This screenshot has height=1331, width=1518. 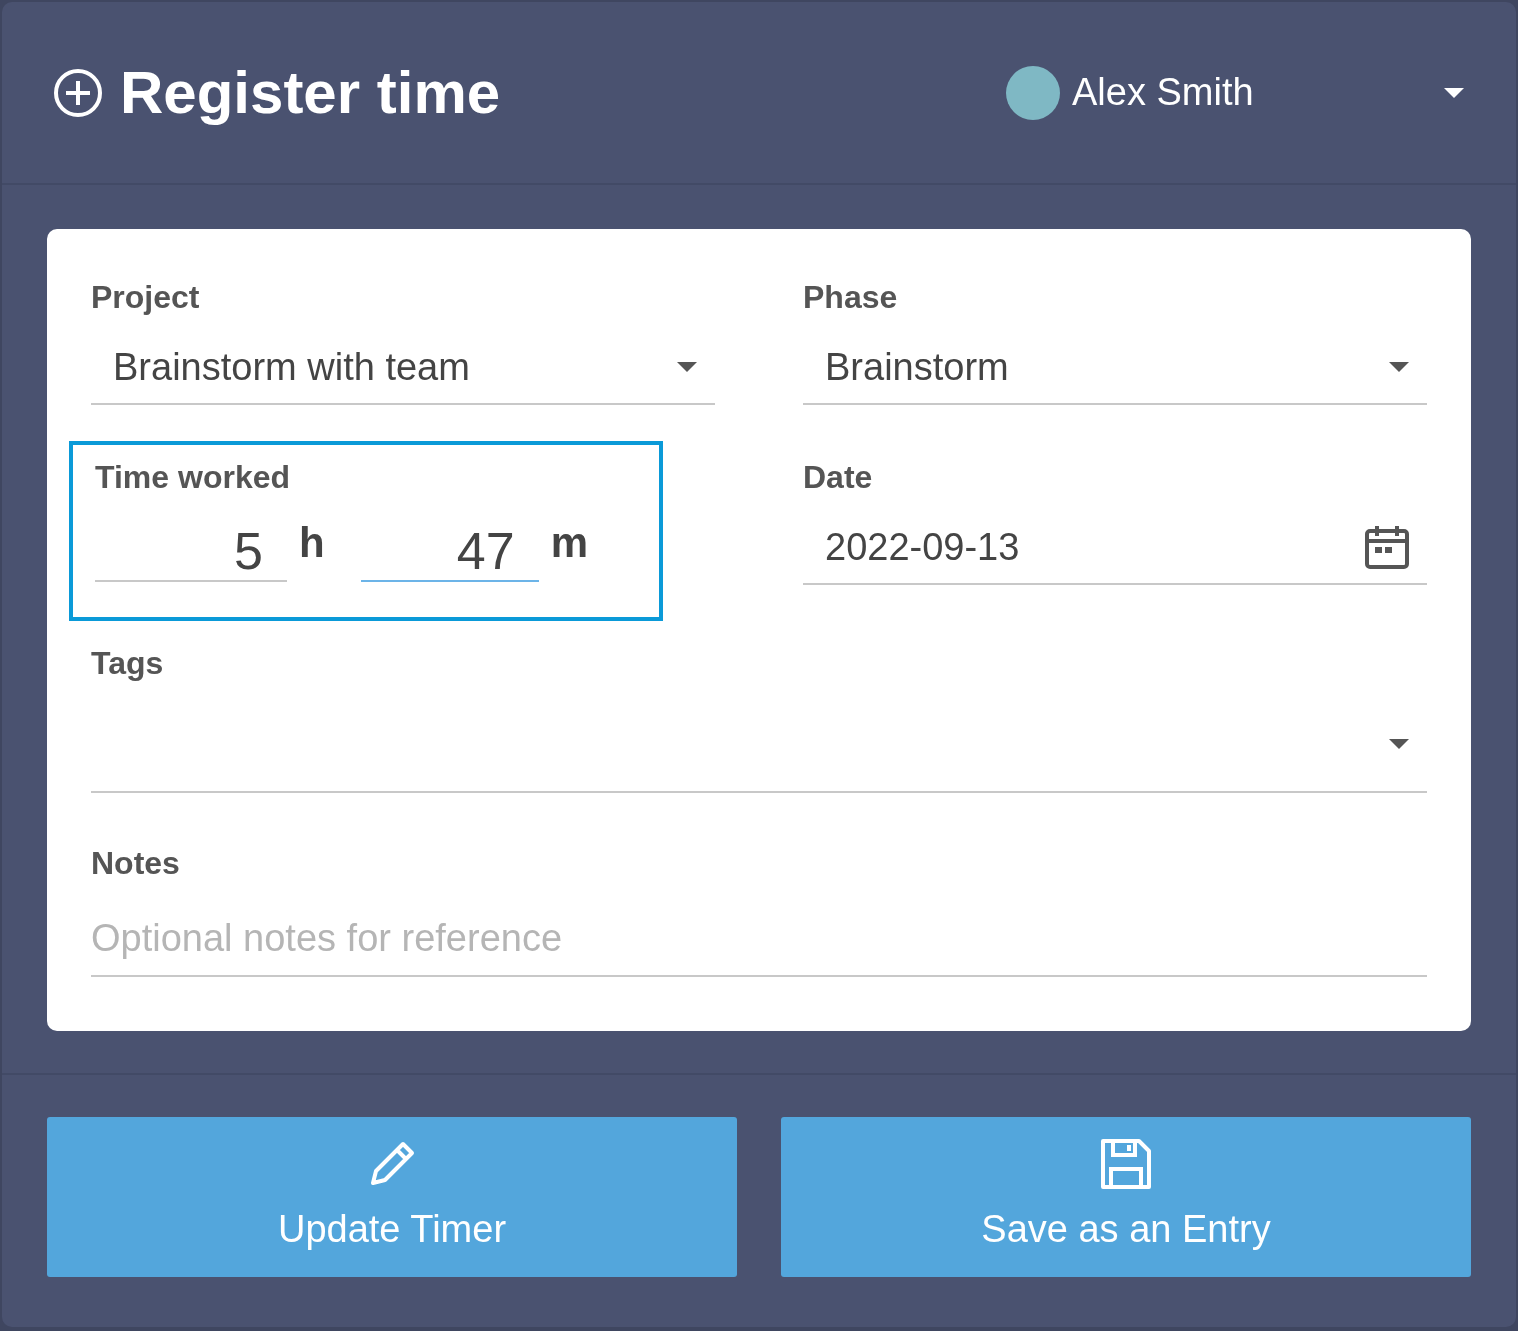 I want to click on calendar-icon, so click(x=1387, y=547).